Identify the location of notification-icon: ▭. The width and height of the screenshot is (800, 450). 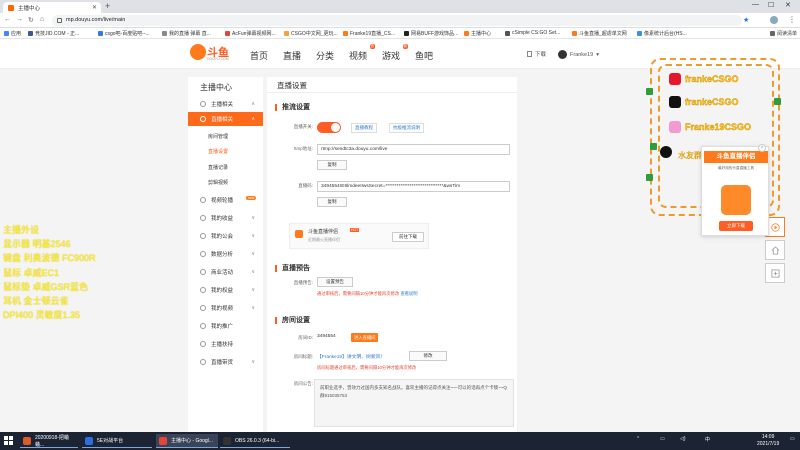
(792, 439).